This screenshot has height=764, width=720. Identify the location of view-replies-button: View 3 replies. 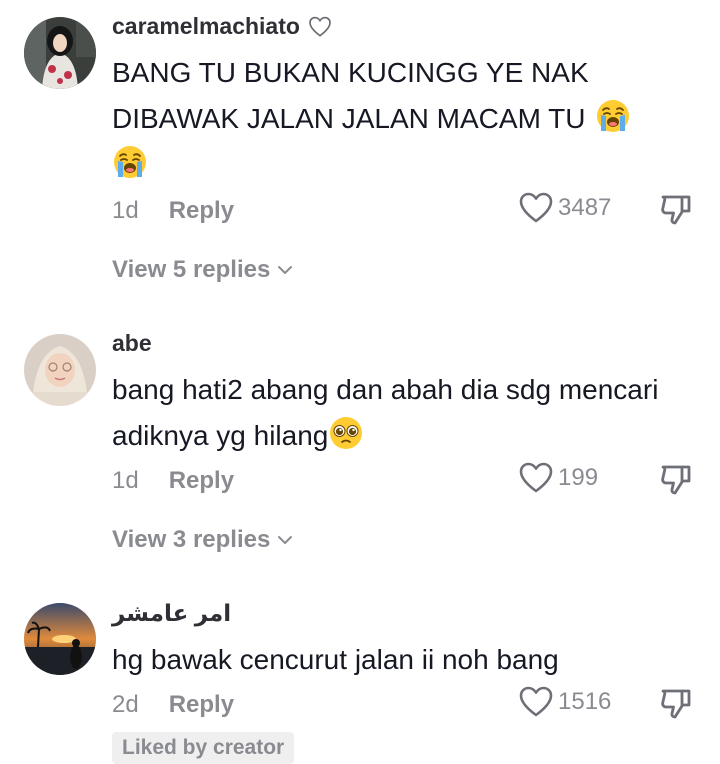
(203, 540).